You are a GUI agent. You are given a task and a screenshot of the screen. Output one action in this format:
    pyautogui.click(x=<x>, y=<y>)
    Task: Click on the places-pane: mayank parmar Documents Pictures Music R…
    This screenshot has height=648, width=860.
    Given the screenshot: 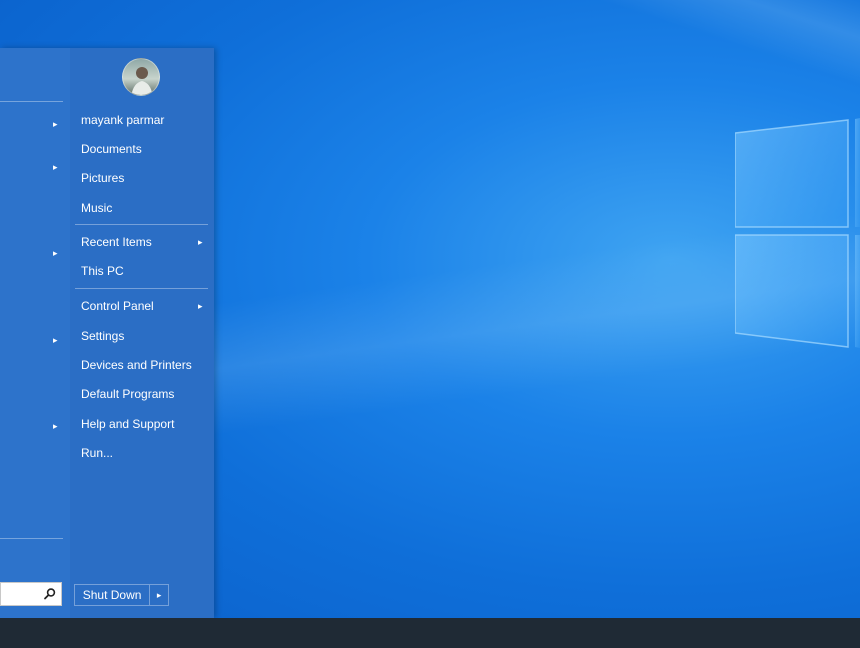 What is the action you would take?
    pyautogui.click(x=142, y=333)
    